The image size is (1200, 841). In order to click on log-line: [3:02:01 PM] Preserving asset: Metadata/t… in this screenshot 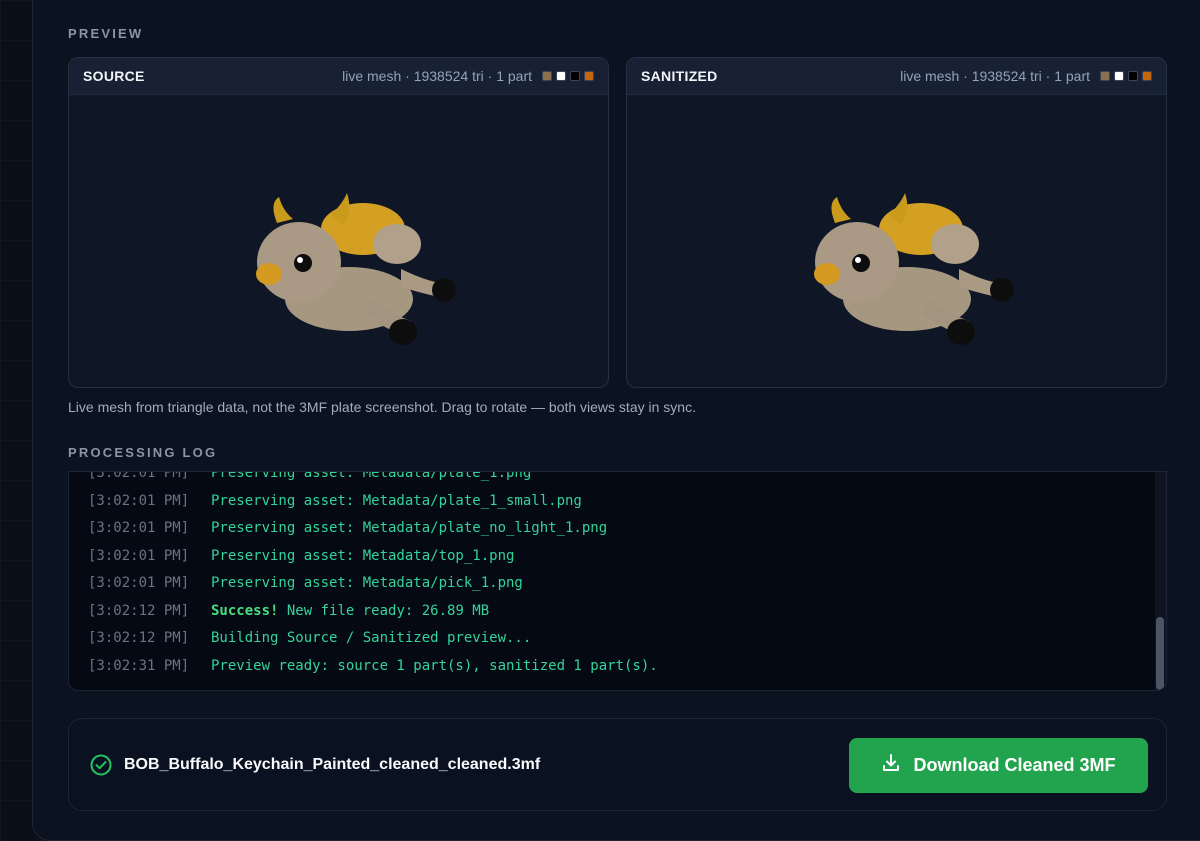, I will do `click(373, 557)`.